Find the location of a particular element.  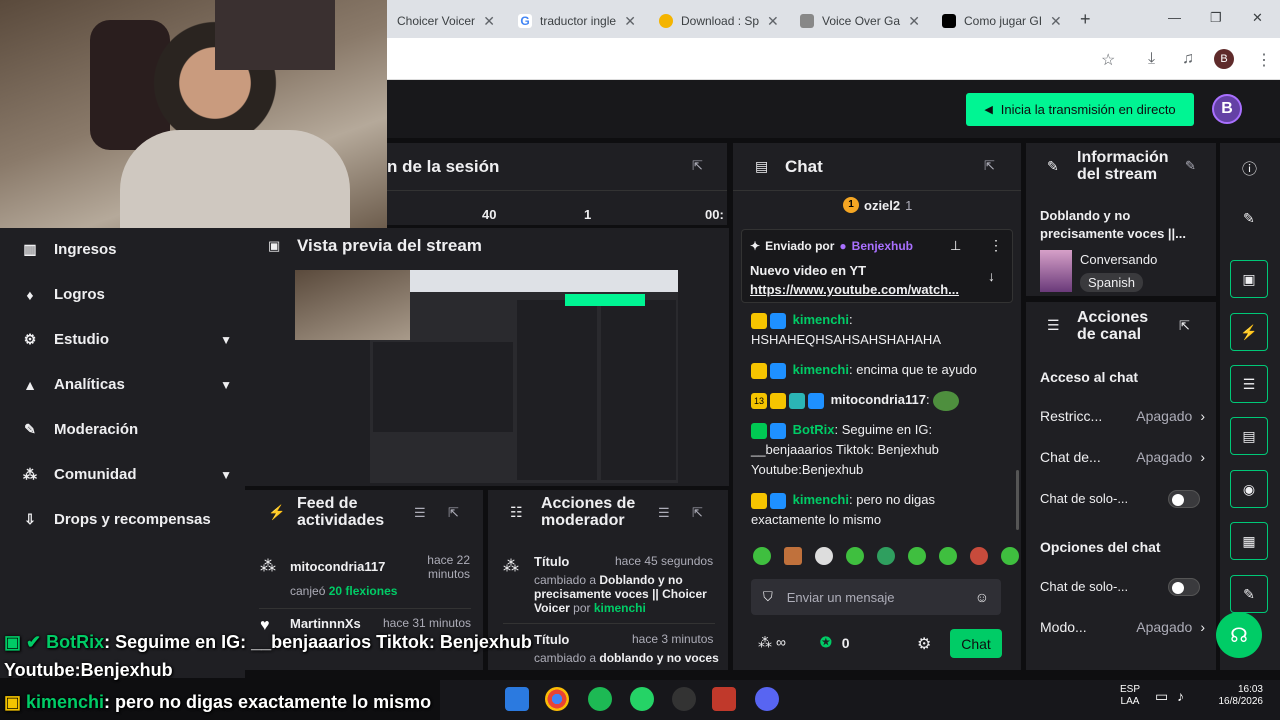

chrome-icon is located at coordinates (557, 699).